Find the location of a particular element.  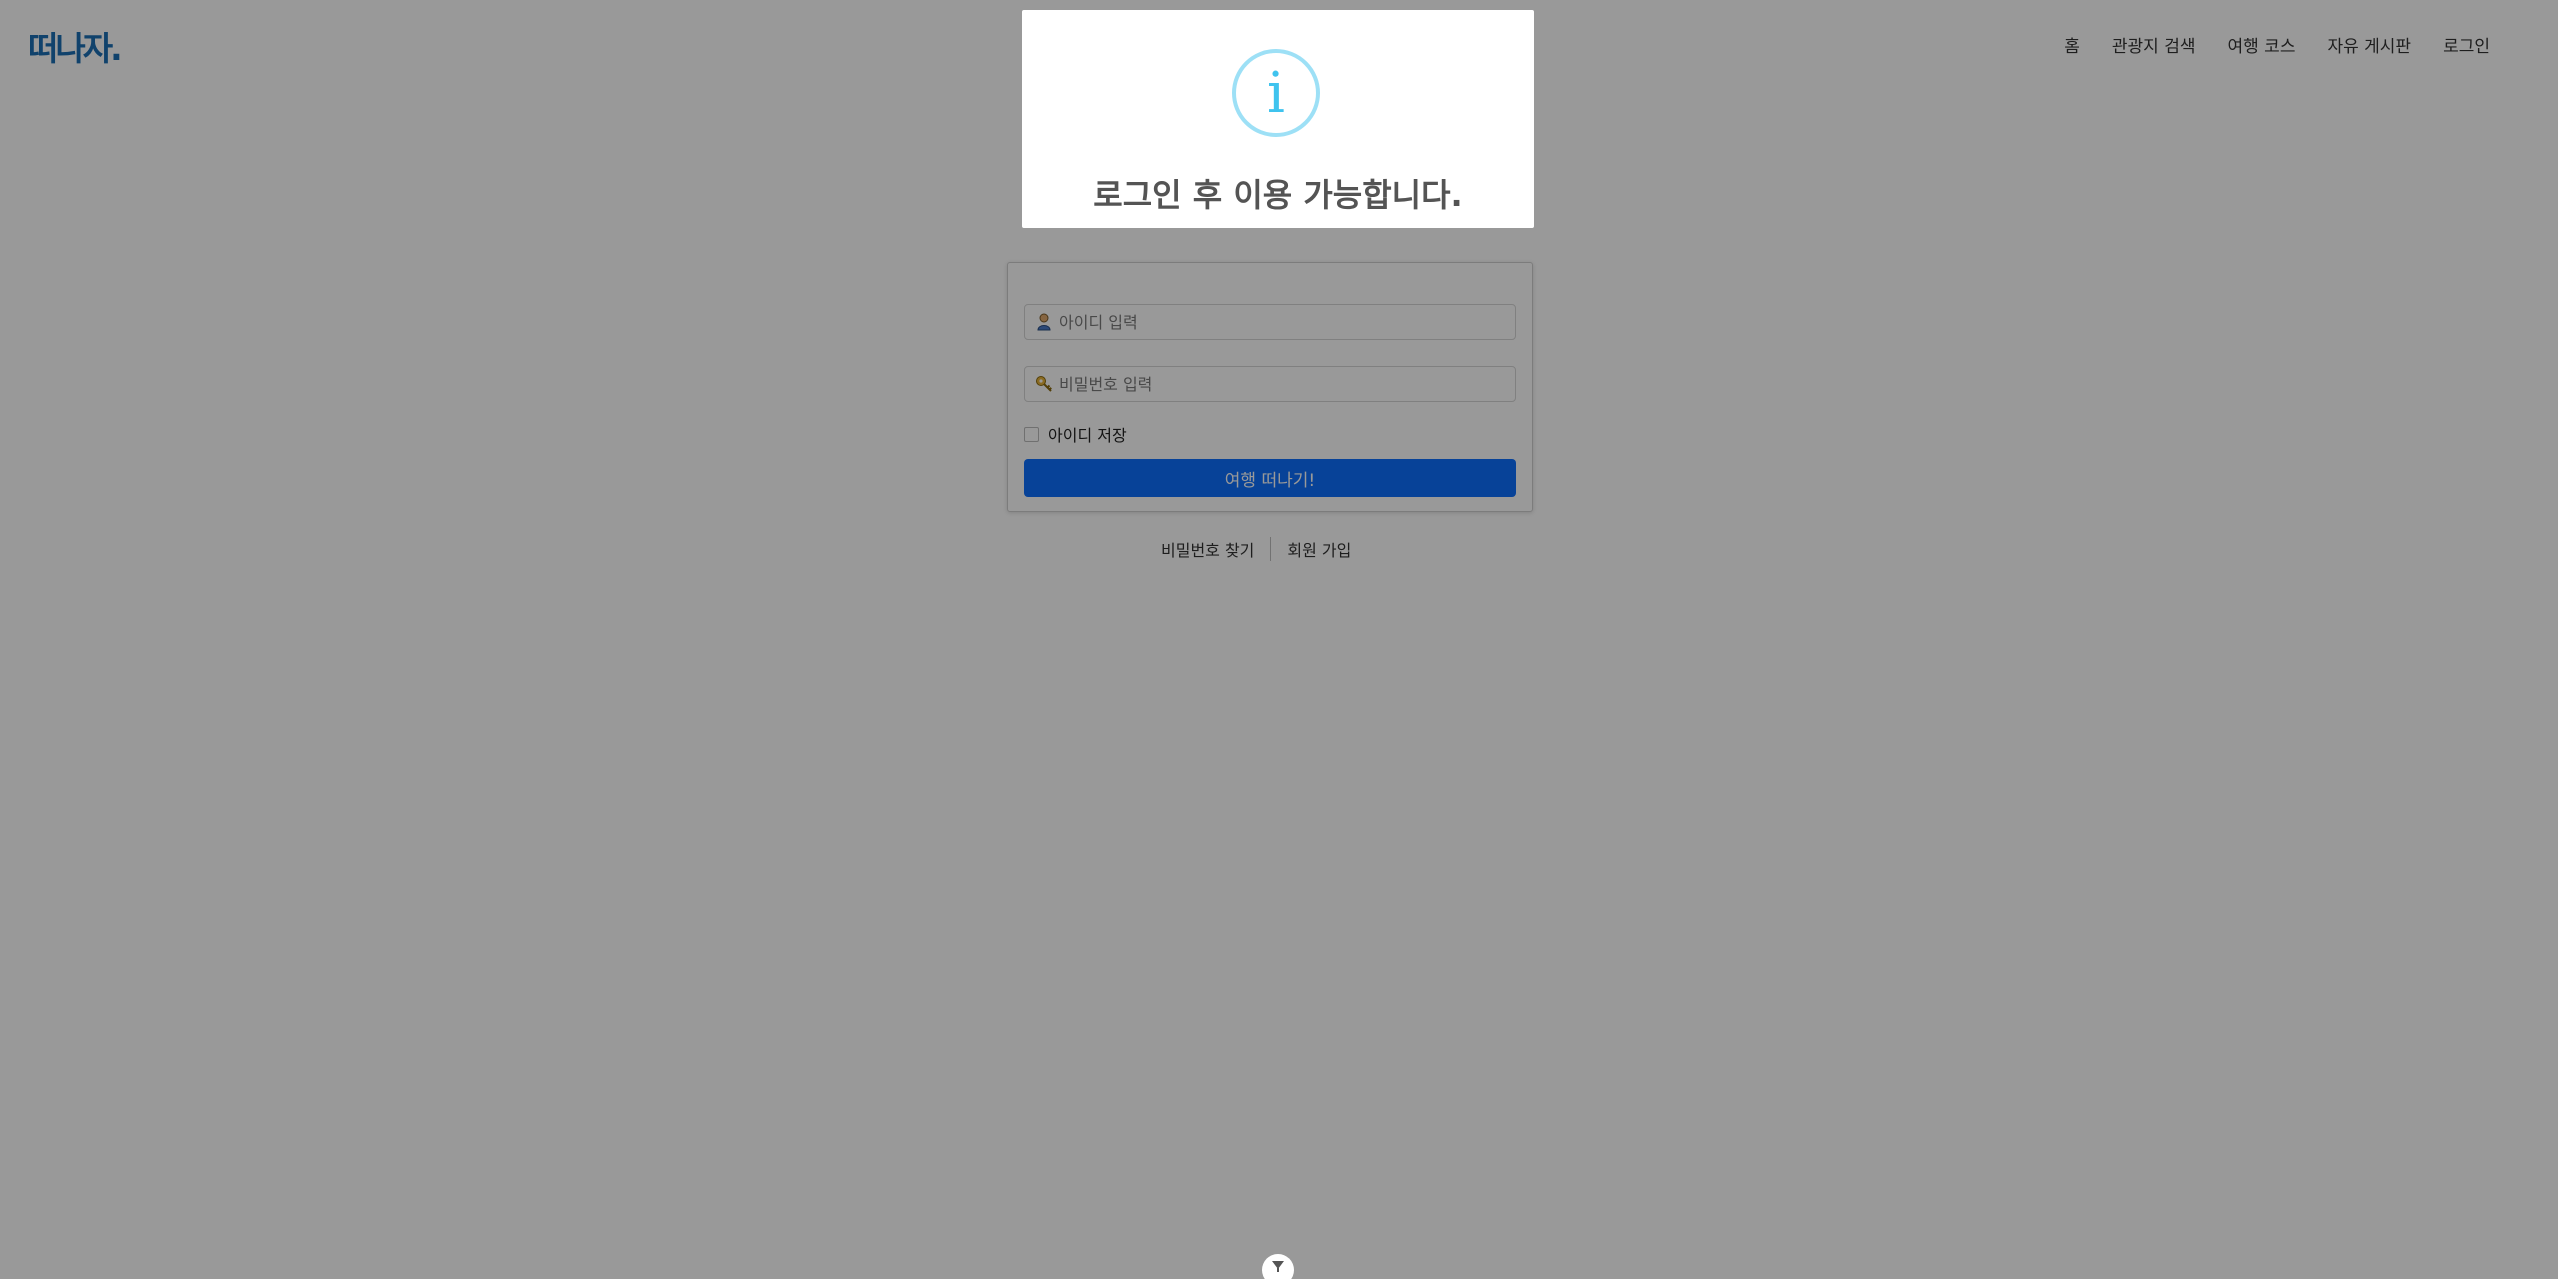

alert-dialog: i 로그인 후 이용 가능합니다. is located at coordinates (1278, 119).